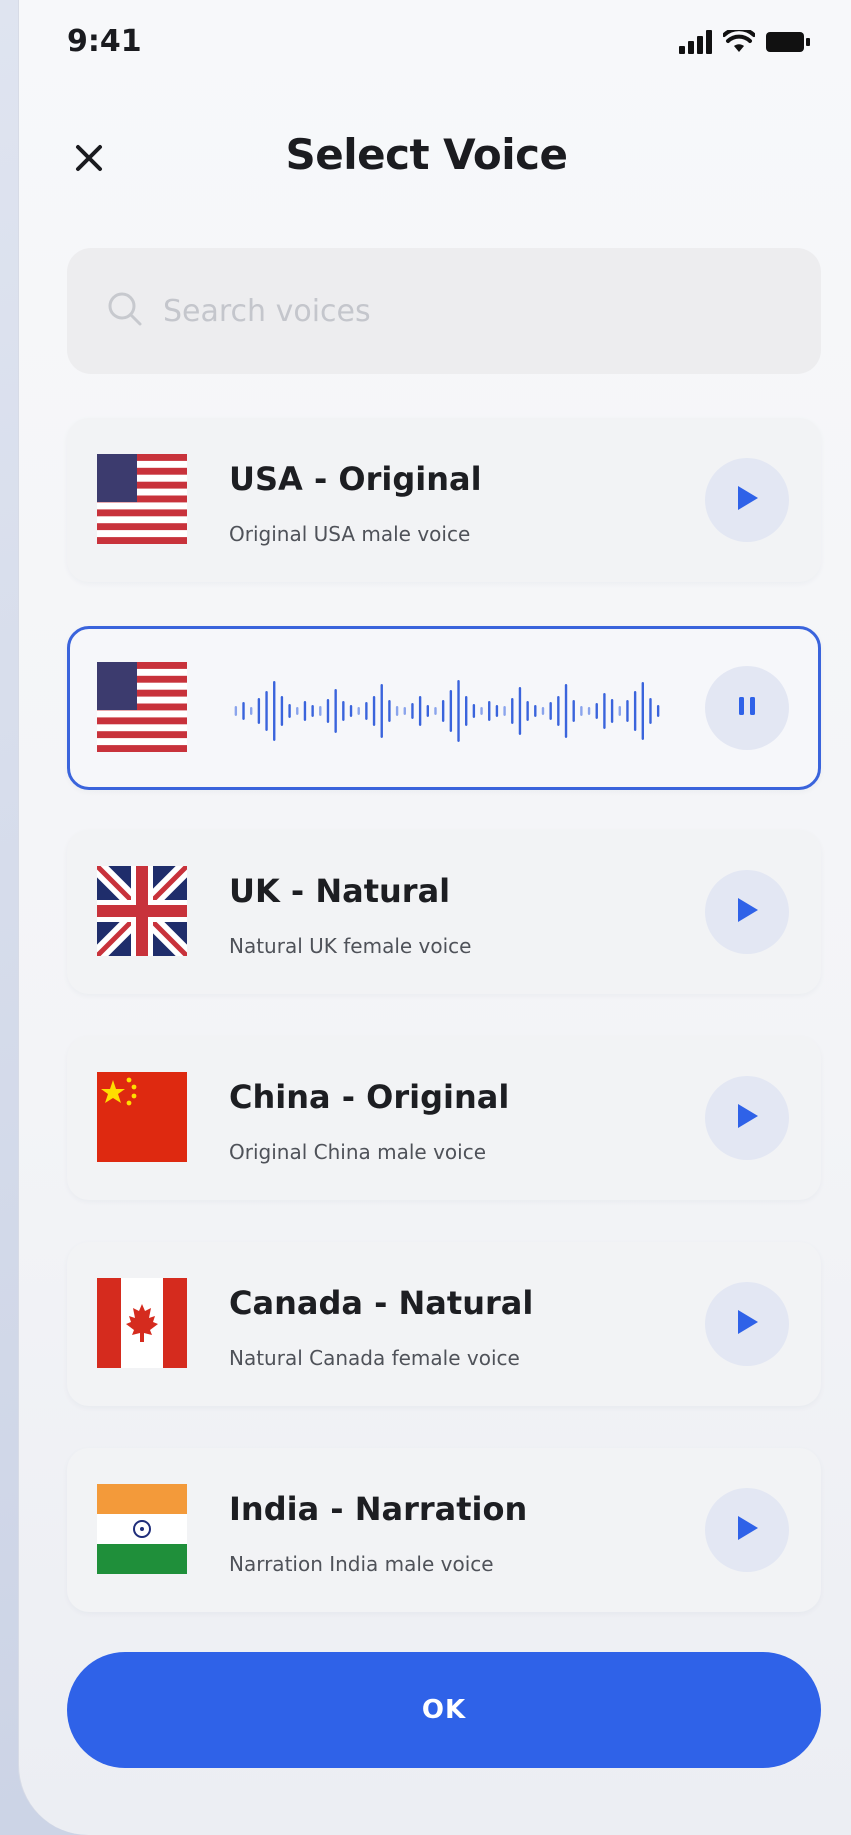 Image resolution: width=851 pixels, height=1835 pixels. I want to click on pause-icon, so click(747, 708).